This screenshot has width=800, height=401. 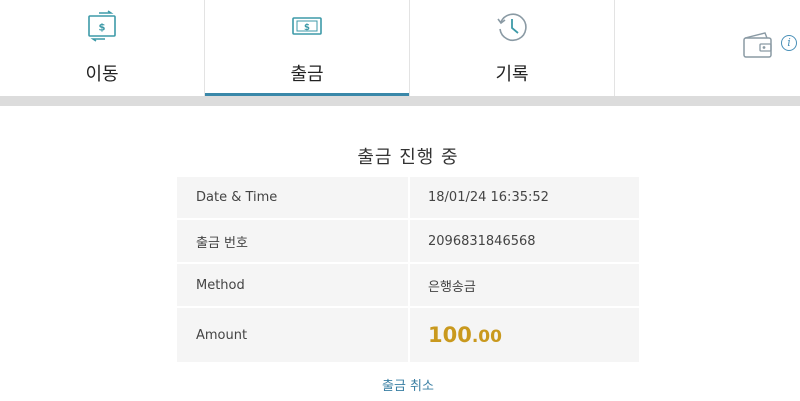 What do you see at coordinates (524, 241) in the screenshot?
I see `detail-value: 2096831846568` at bounding box center [524, 241].